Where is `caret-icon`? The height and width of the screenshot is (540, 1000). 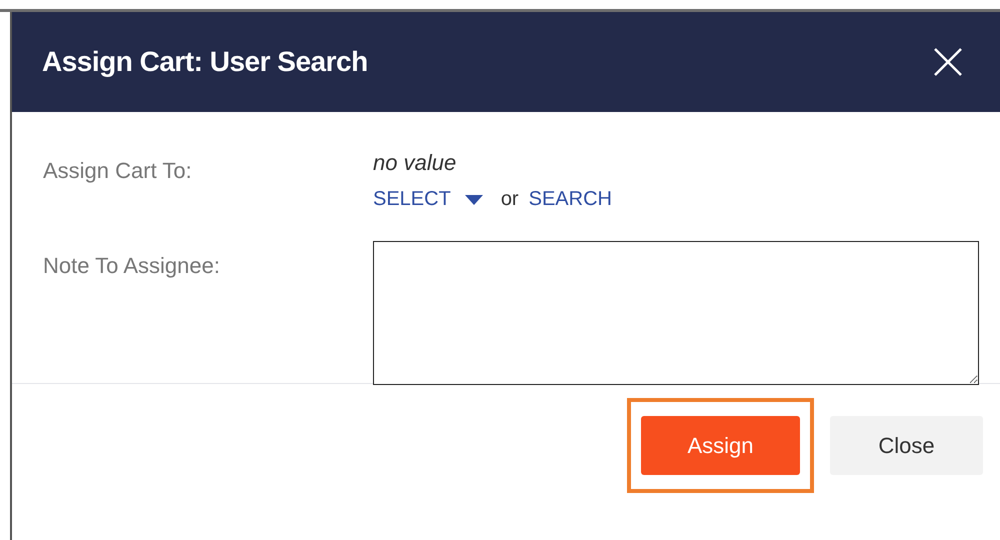 caret-icon is located at coordinates (473, 199).